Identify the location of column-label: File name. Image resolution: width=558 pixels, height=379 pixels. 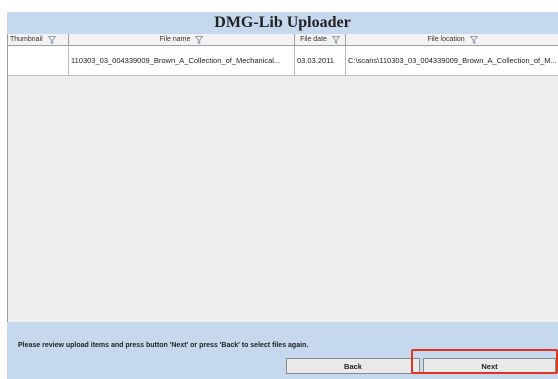
(175, 39).